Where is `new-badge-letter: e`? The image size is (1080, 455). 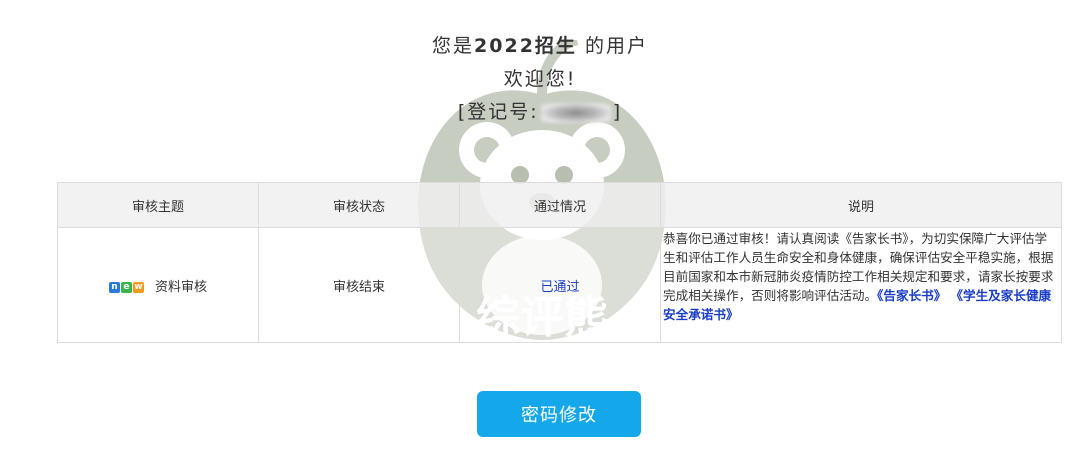
new-badge-letter: e is located at coordinates (126, 287).